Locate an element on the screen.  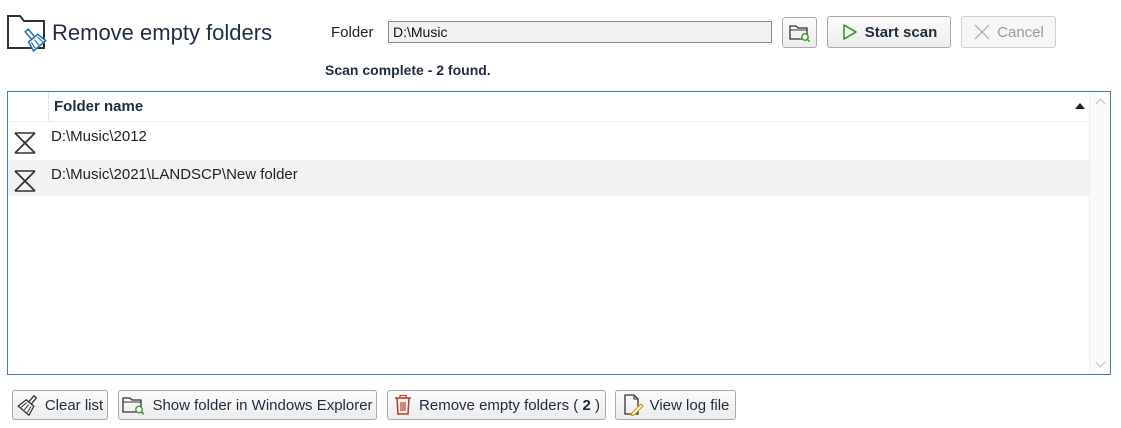
remove-empty-folders-label: Remove empty folders ( 2 ) is located at coordinates (509, 405).